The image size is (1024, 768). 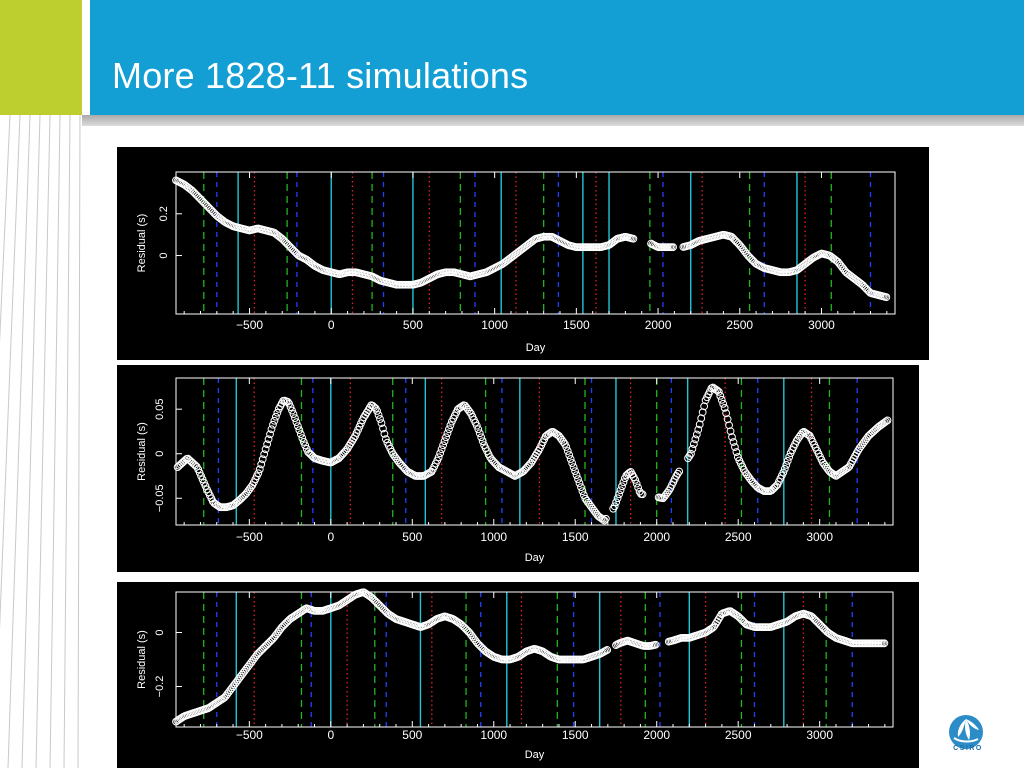 I want to click on chart-1-y-axis-label: Residual (s), so click(x=142, y=243).